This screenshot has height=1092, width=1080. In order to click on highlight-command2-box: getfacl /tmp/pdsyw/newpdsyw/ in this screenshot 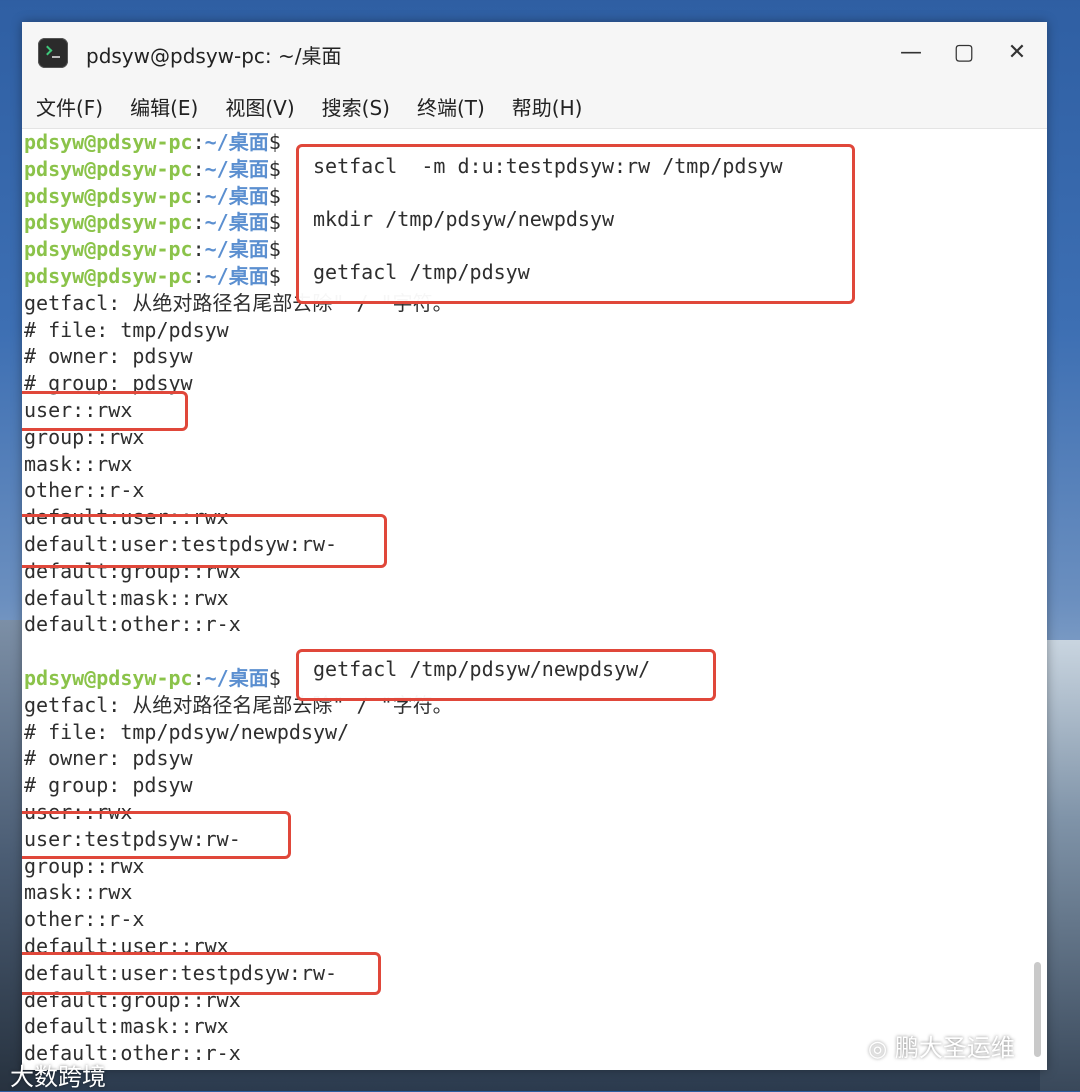, I will do `click(506, 675)`.